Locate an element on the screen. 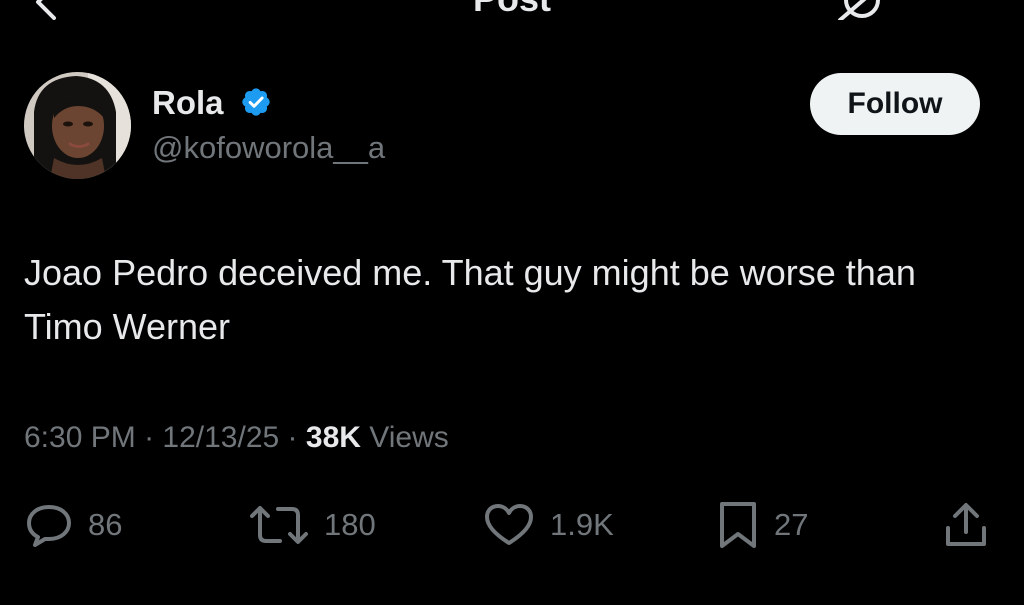  repost-count: 180 is located at coordinates (350, 524).